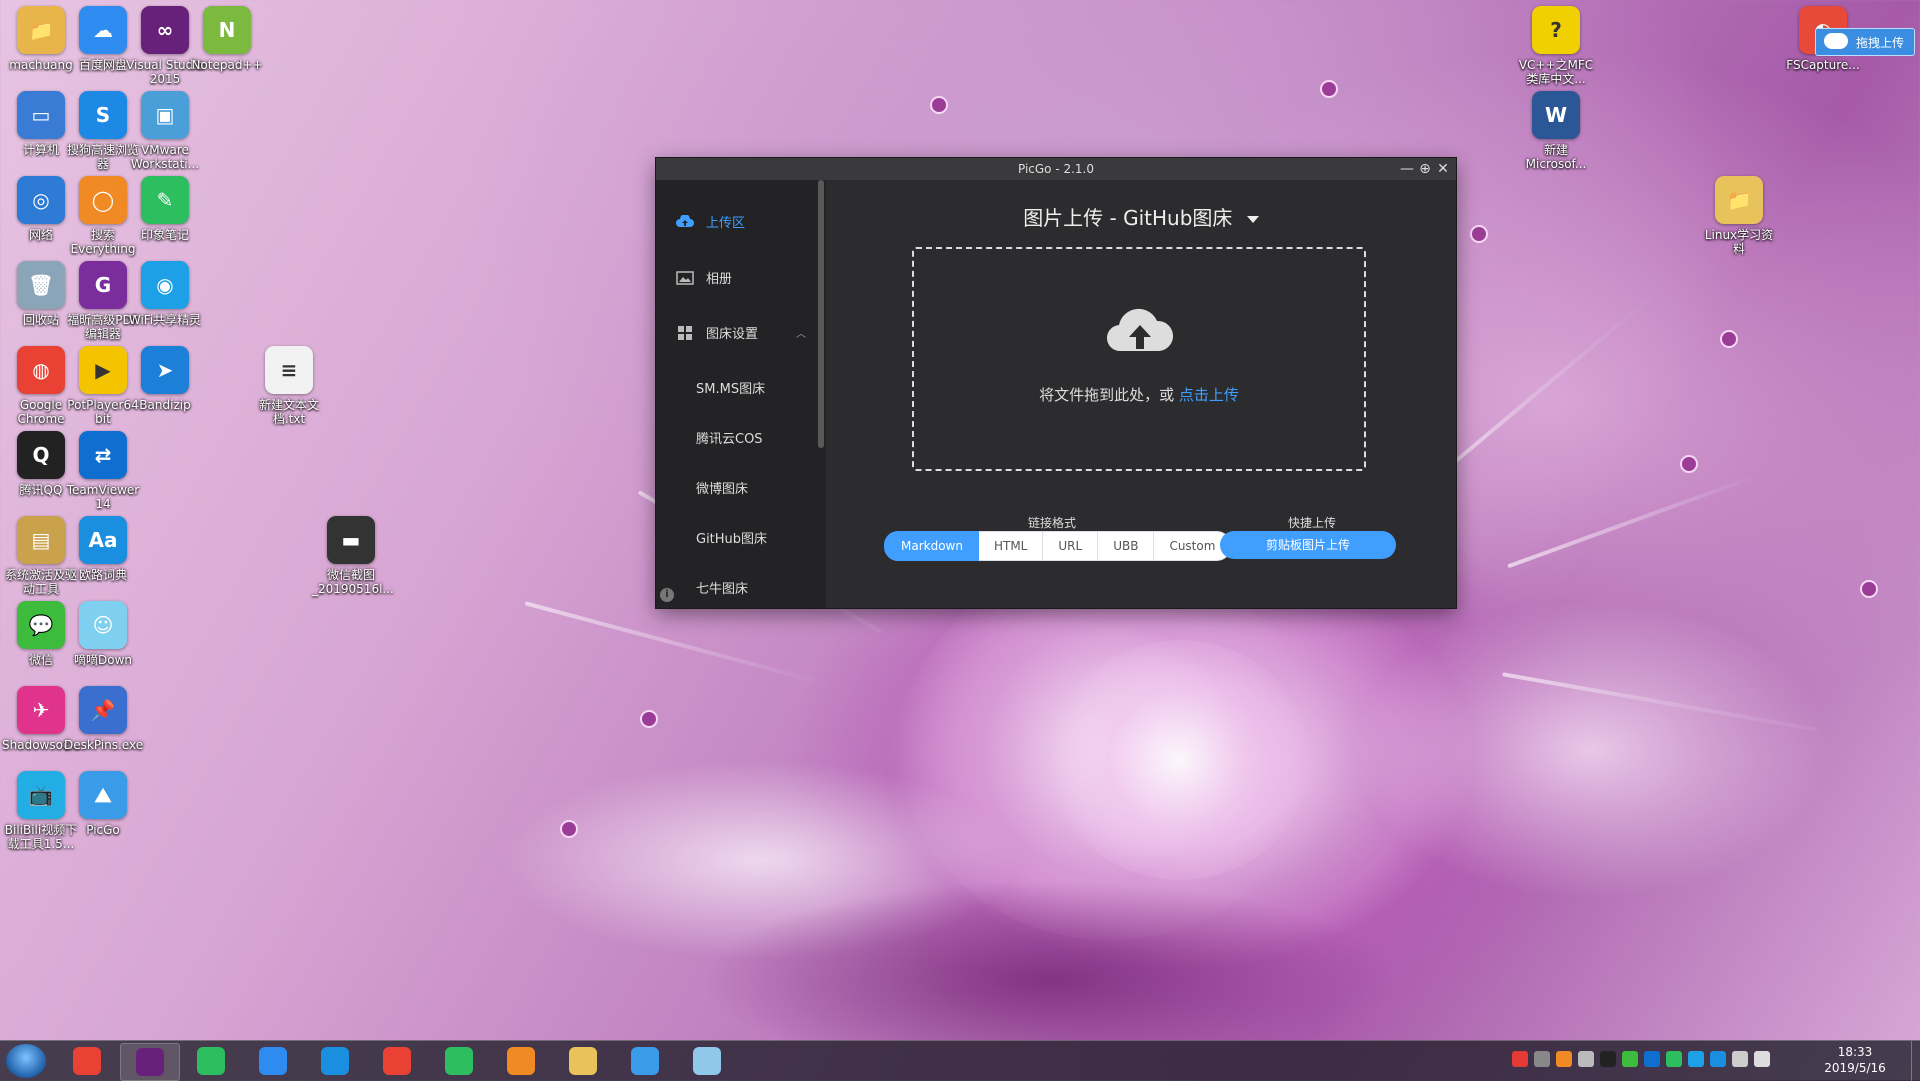  What do you see at coordinates (722, 587) in the screenshot?
I see `nav-sub-qiniu: 七牛图床` at bounding box center [722, 587].